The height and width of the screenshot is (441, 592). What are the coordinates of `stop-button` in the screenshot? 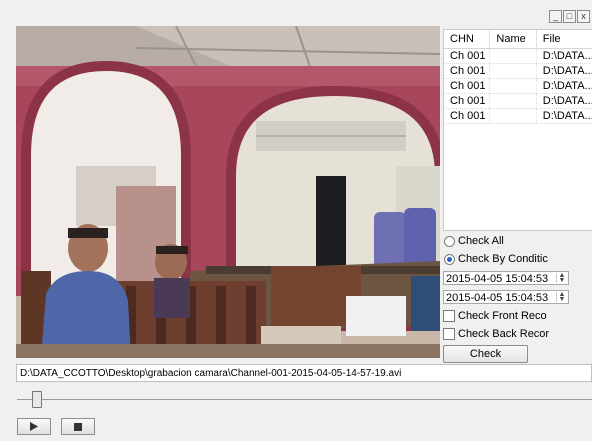 It's located at (78, 426).